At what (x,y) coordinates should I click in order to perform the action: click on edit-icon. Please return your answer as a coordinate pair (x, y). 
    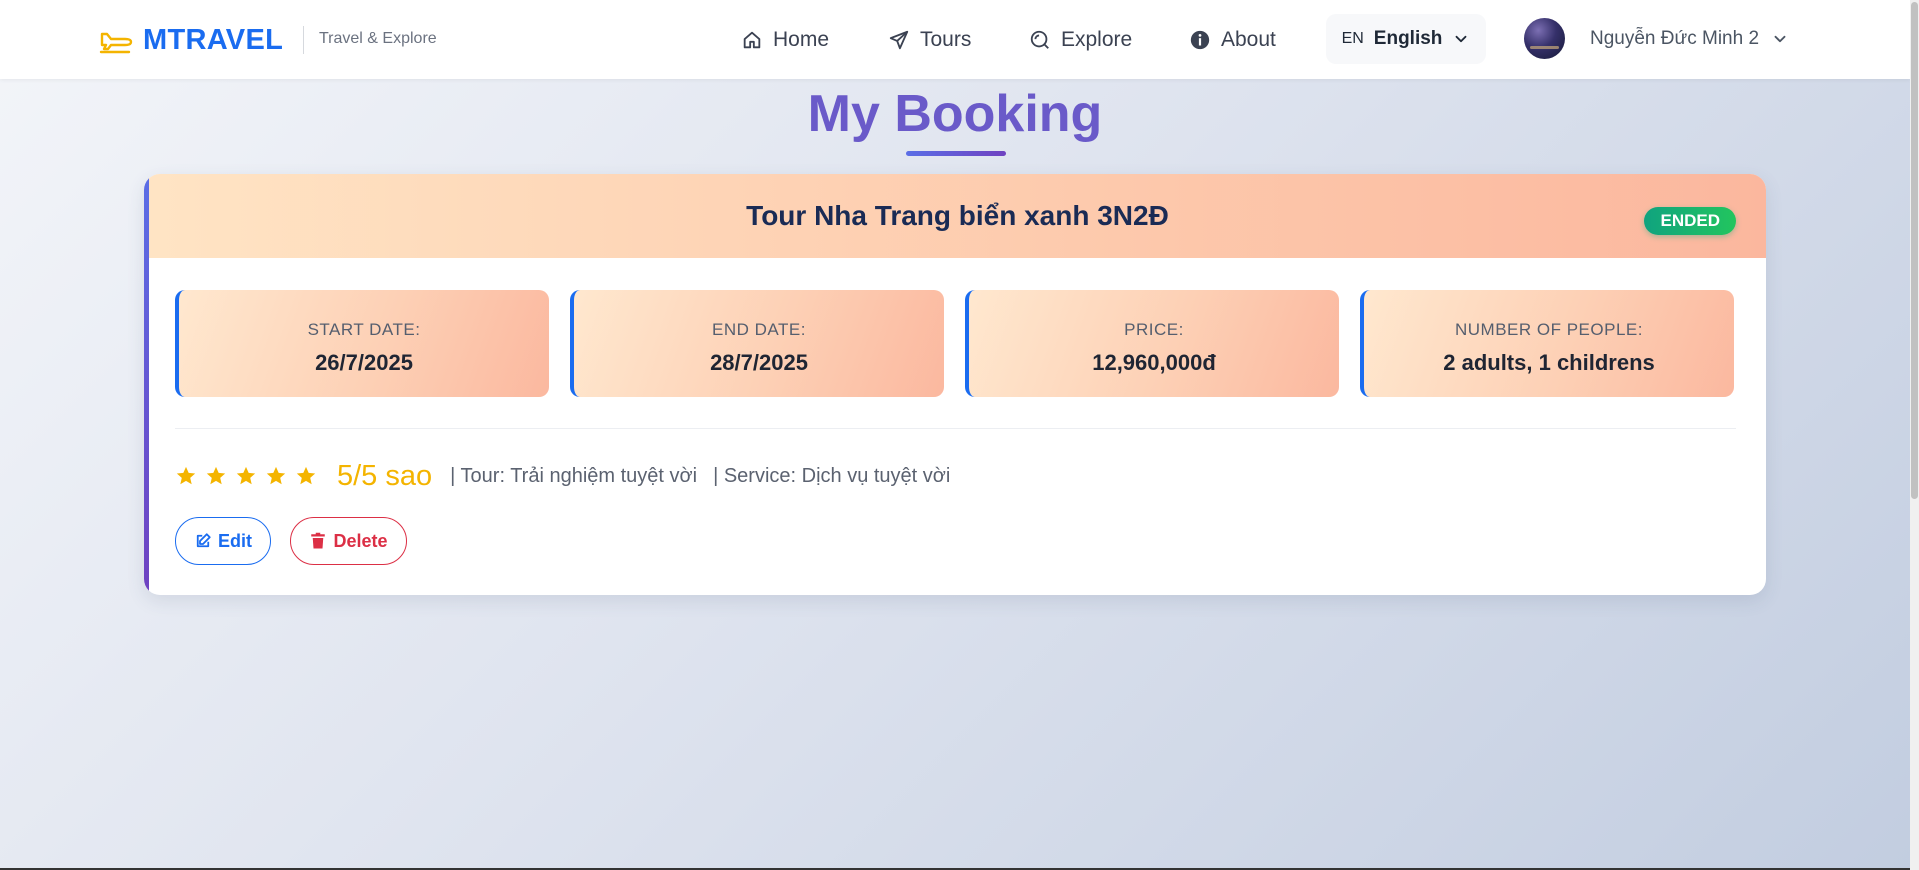
    Looking at the image, I should click on (203, 540).